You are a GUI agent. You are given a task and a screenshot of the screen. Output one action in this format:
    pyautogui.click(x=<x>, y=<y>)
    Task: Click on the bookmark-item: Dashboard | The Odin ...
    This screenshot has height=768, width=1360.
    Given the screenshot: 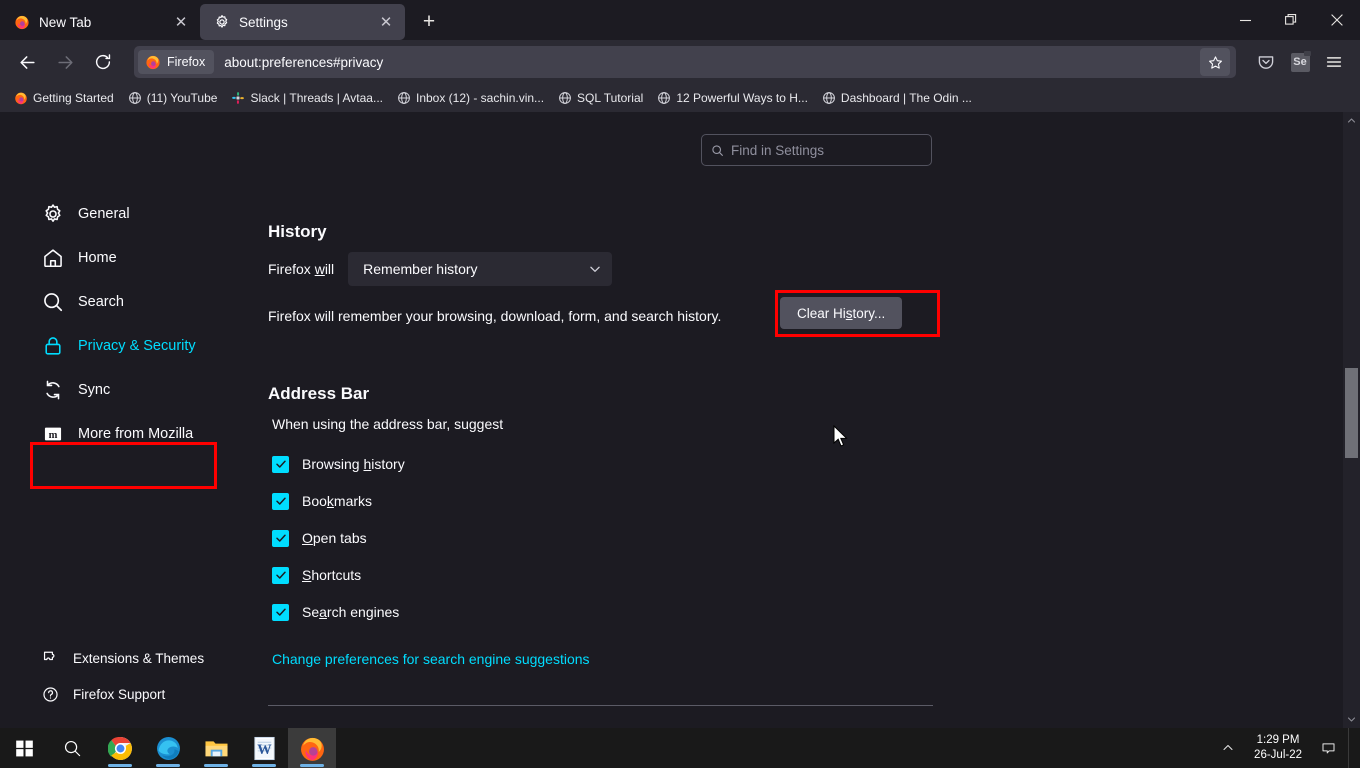 What is the action you would take?
    pyautogui.click(x=897, y=98)
    